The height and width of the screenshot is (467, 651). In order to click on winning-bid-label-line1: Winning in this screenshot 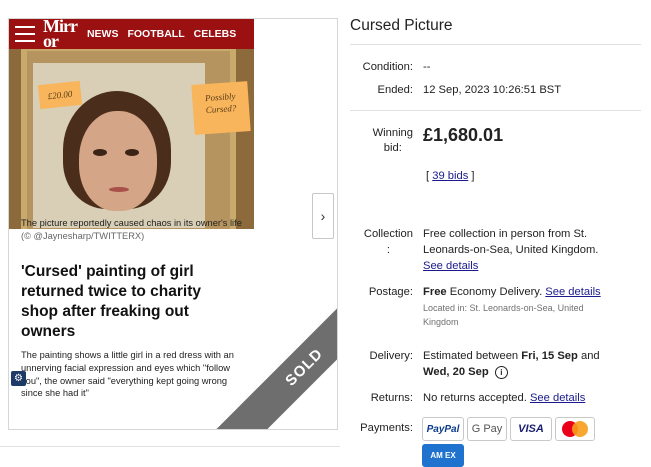, I will do `click(392, 133)`.